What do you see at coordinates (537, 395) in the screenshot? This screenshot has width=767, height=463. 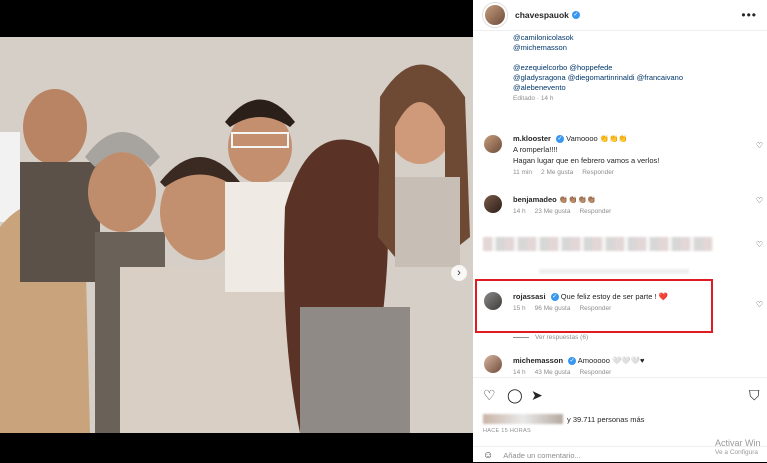 I see `share-icon: ➤` at bounding box center [537, 395].